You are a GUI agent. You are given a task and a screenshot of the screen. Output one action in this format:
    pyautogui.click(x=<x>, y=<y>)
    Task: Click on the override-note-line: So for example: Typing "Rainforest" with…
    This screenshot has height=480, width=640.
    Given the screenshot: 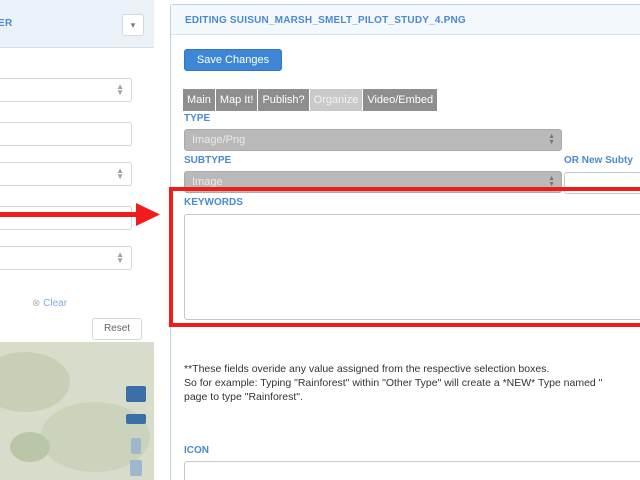 What is the action you would take?
    pyautogui.click(x=393, y=383)
    